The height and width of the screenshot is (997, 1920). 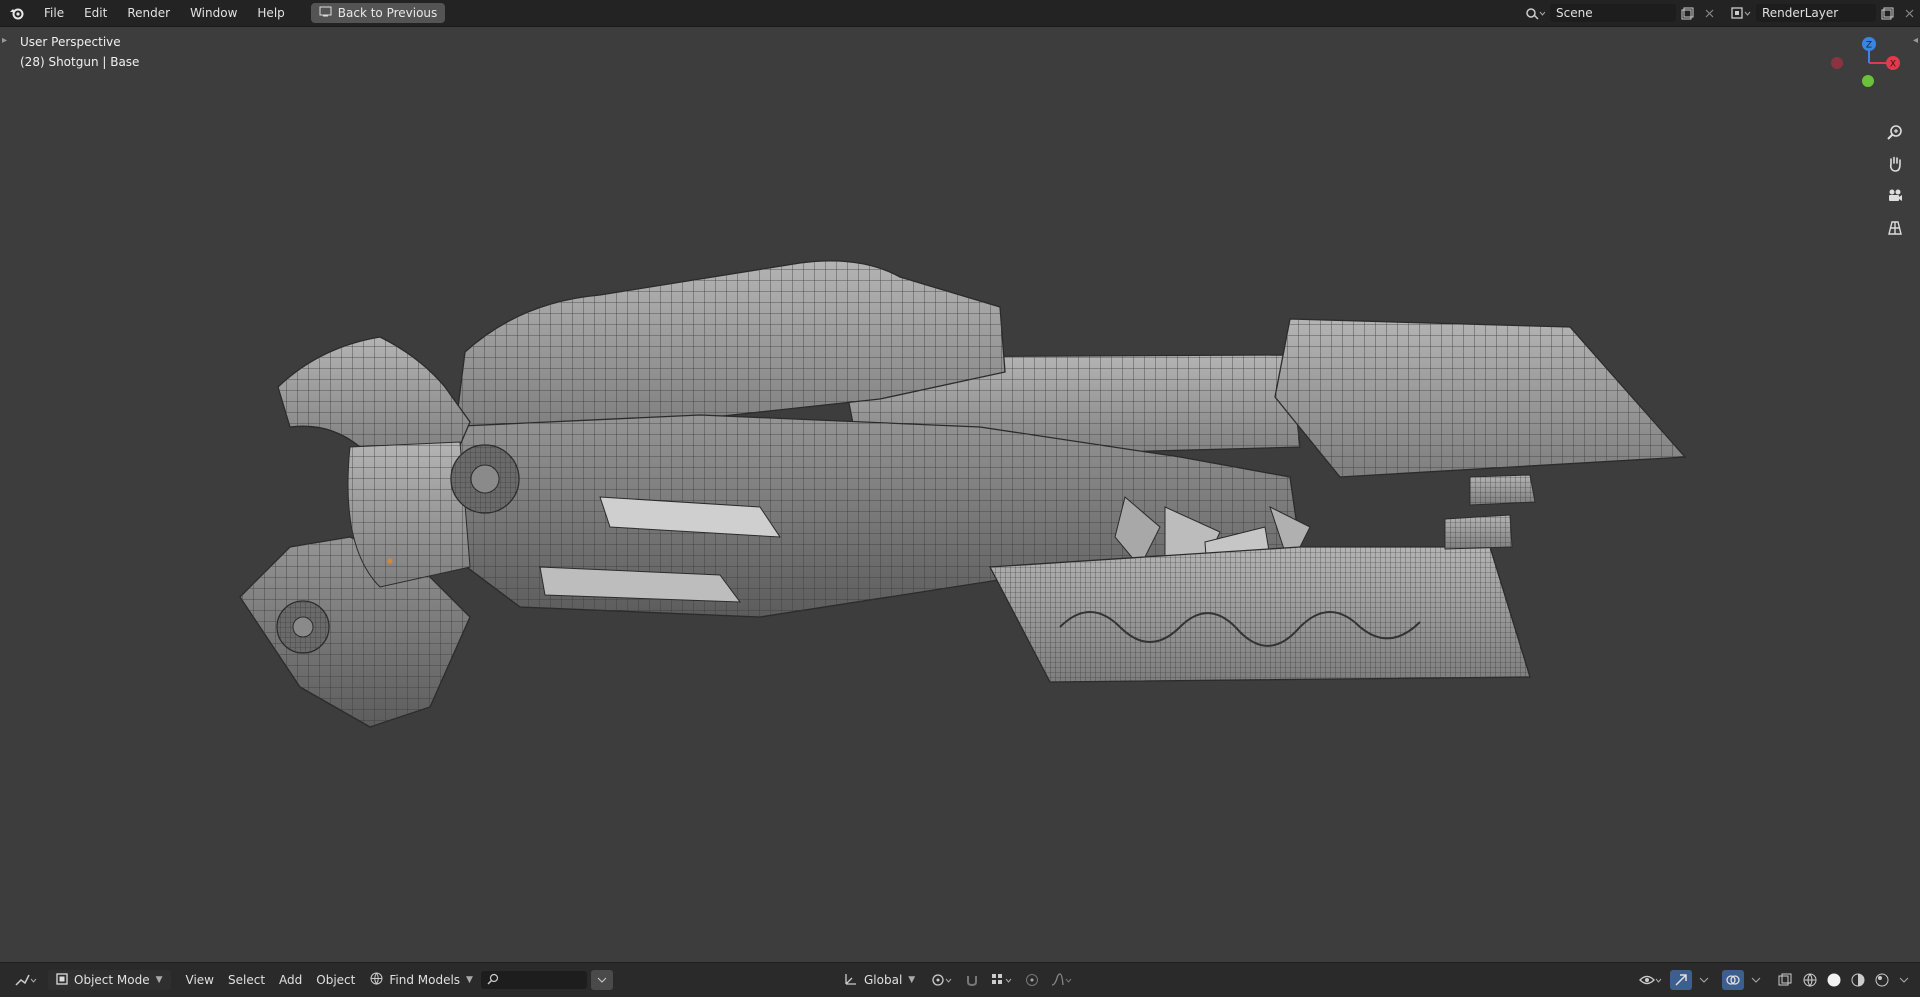 What do you see at coordinates (26, 980) in the screenshot?
I see `editor-type-icon` at bounding box center [26, 980].